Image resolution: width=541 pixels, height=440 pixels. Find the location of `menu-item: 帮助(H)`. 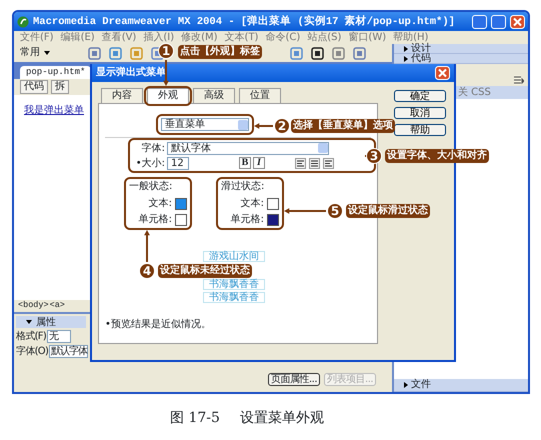

menu-item: 帮助(H) is located at coordinates (410, 38).